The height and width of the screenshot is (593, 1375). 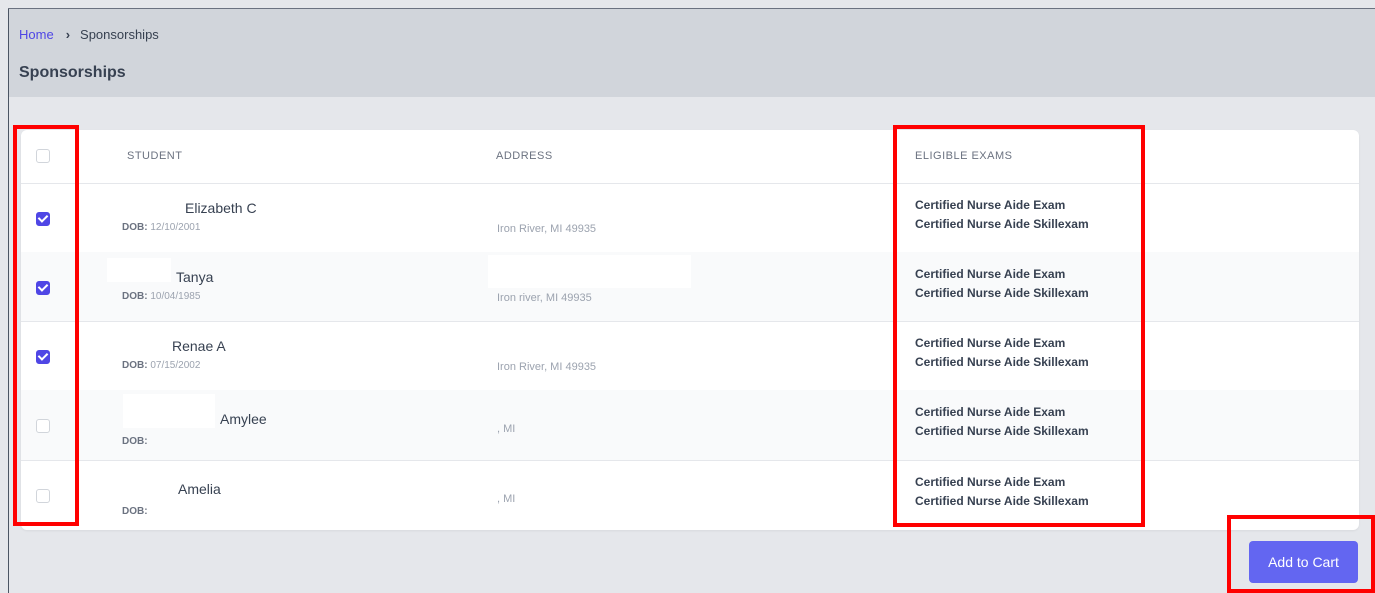 What do you see at coordinates (36, 34) in the screenshot?
I see `breadcrumb-home-link: Home` at bounding box center [36, 34].